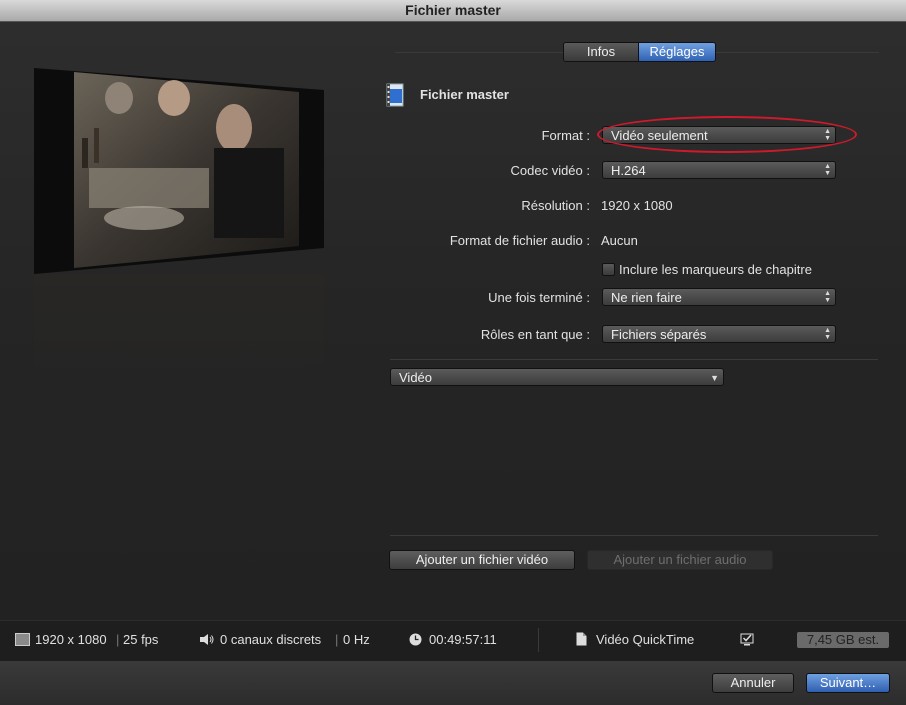 This screenshot has height=705, width=906. Describe the element at coordinates (464, 94) in the screenshot. I see `section-title: Fichier master` at that location.